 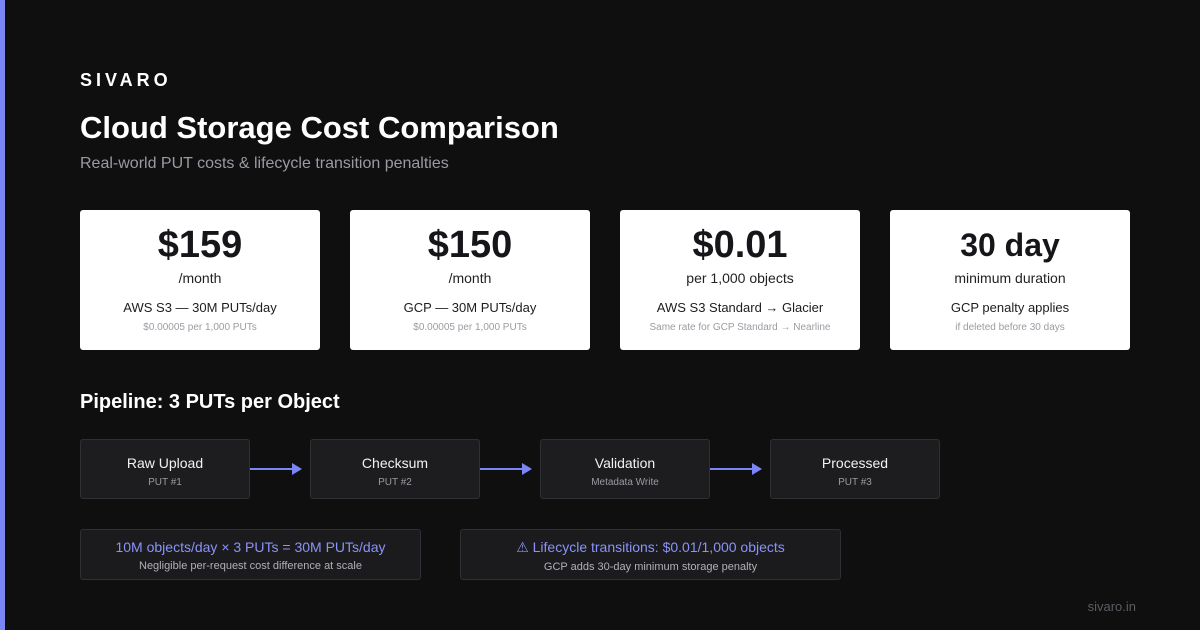 I want to click on pipeline-step-processed: Processed PUT #3, so click(x=855, y=469).